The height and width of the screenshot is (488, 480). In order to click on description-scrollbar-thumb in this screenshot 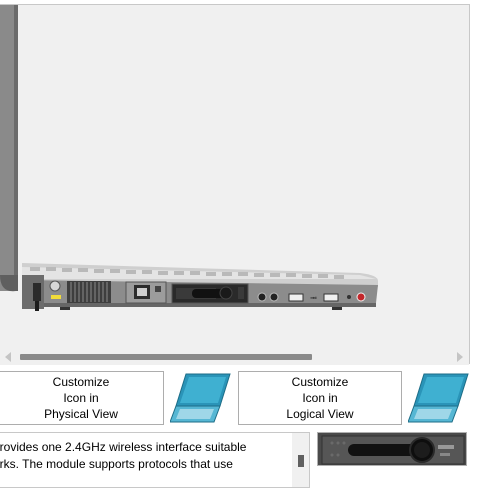, I will do `click(301, 461)`.